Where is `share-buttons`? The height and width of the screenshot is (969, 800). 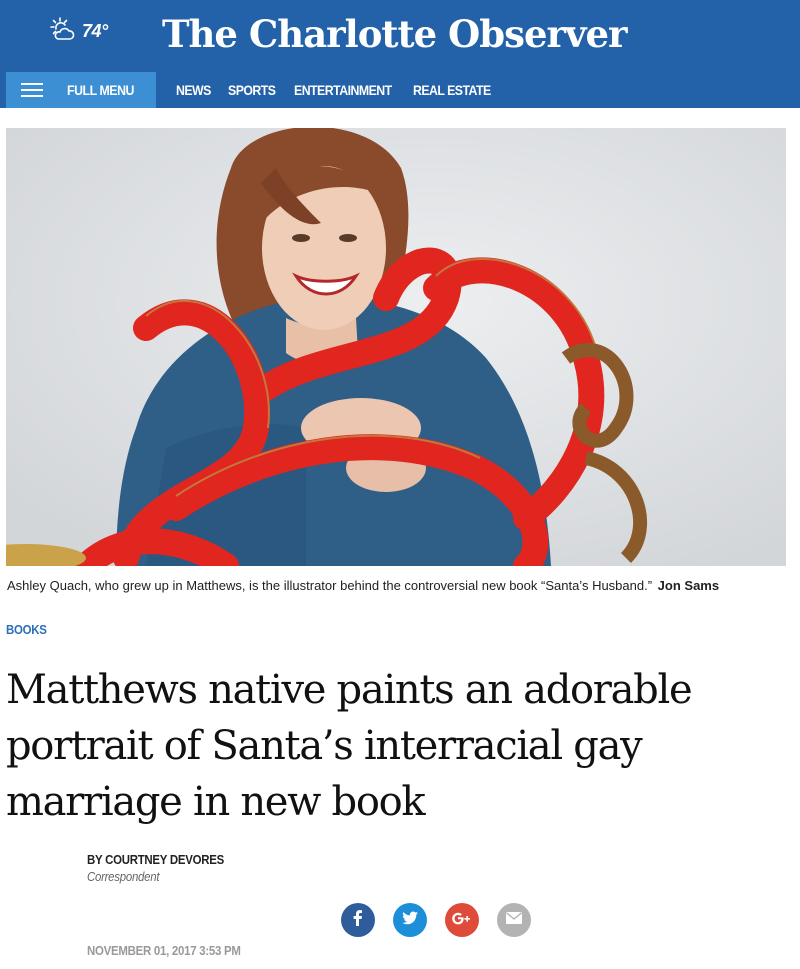
share-buttons is located at coordinates (445, 920).